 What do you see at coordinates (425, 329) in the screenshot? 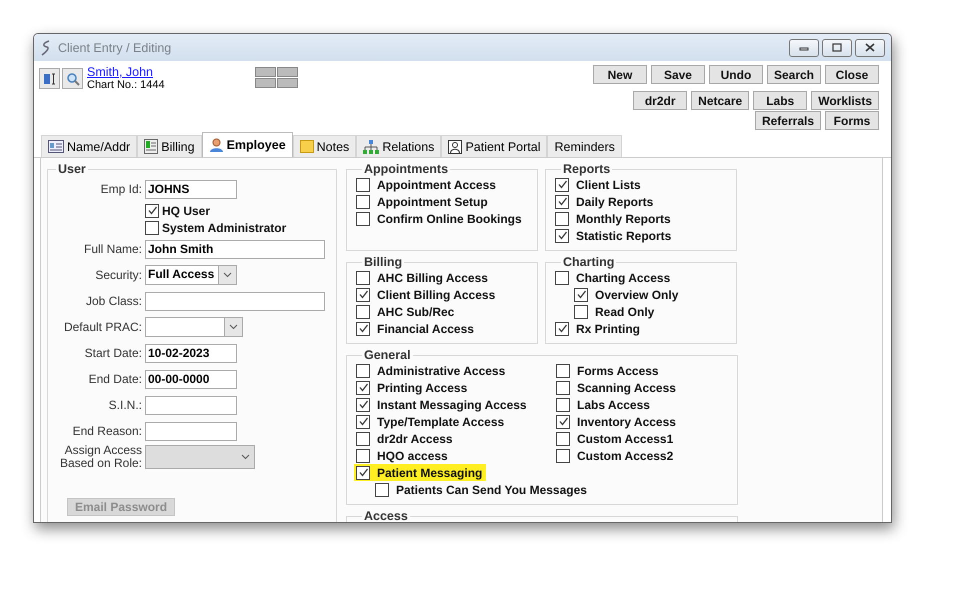
I see `checkbox-label: Financial Access` at bounding box center [425, 329].